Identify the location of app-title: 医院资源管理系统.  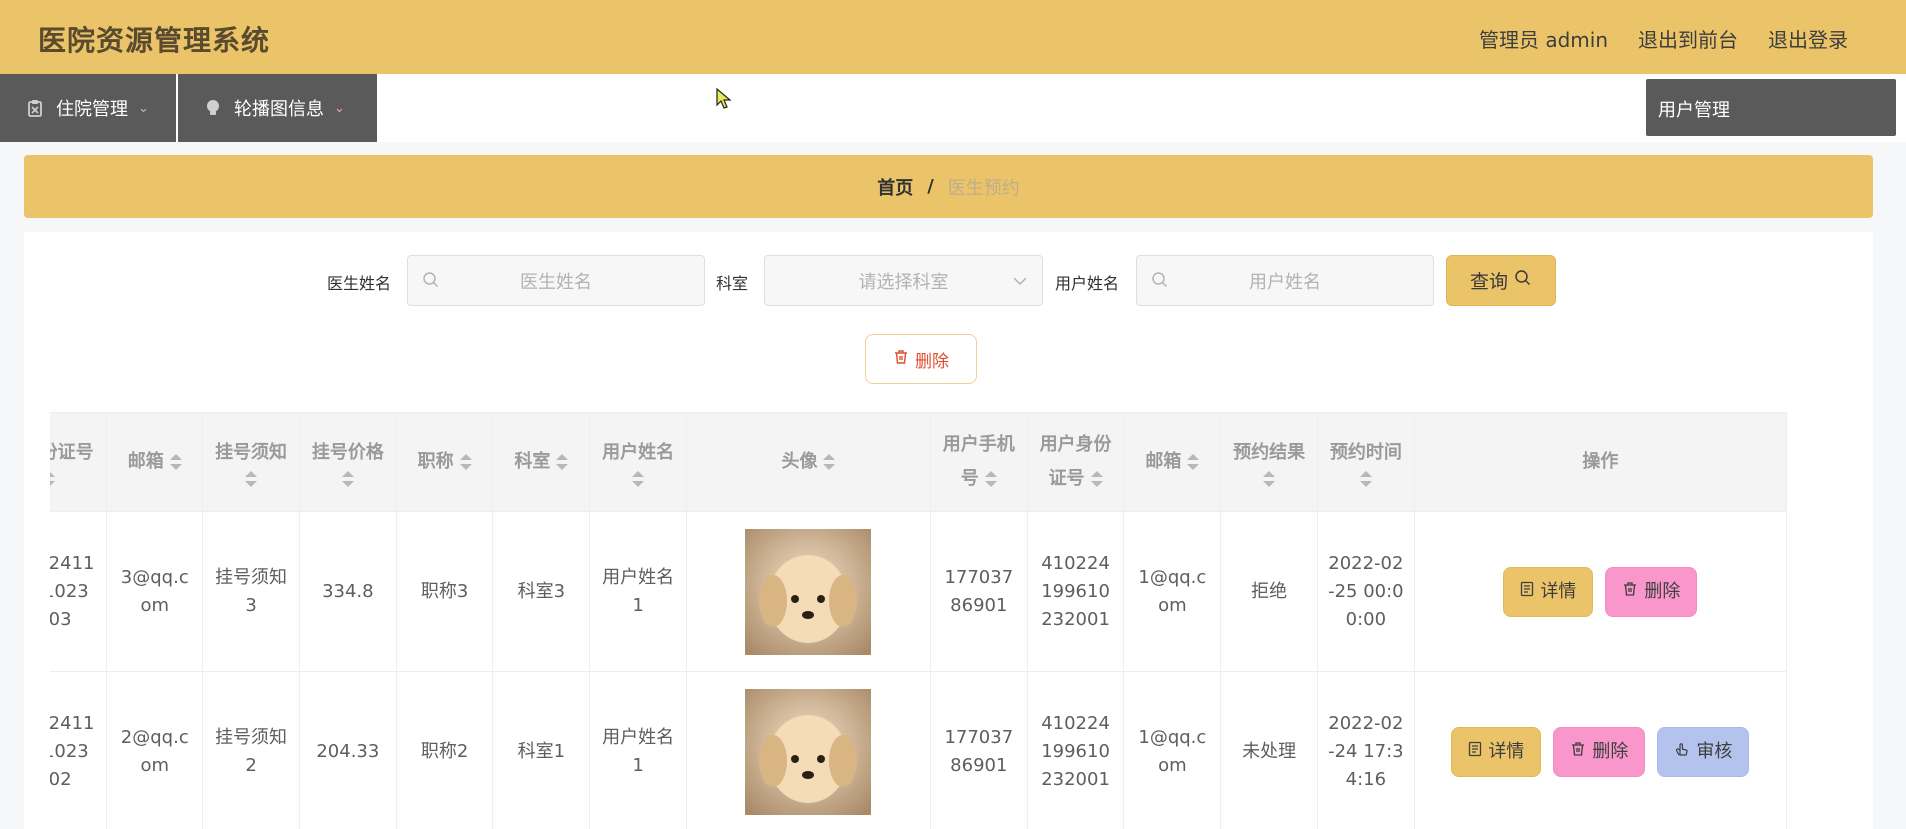
(154, 40).